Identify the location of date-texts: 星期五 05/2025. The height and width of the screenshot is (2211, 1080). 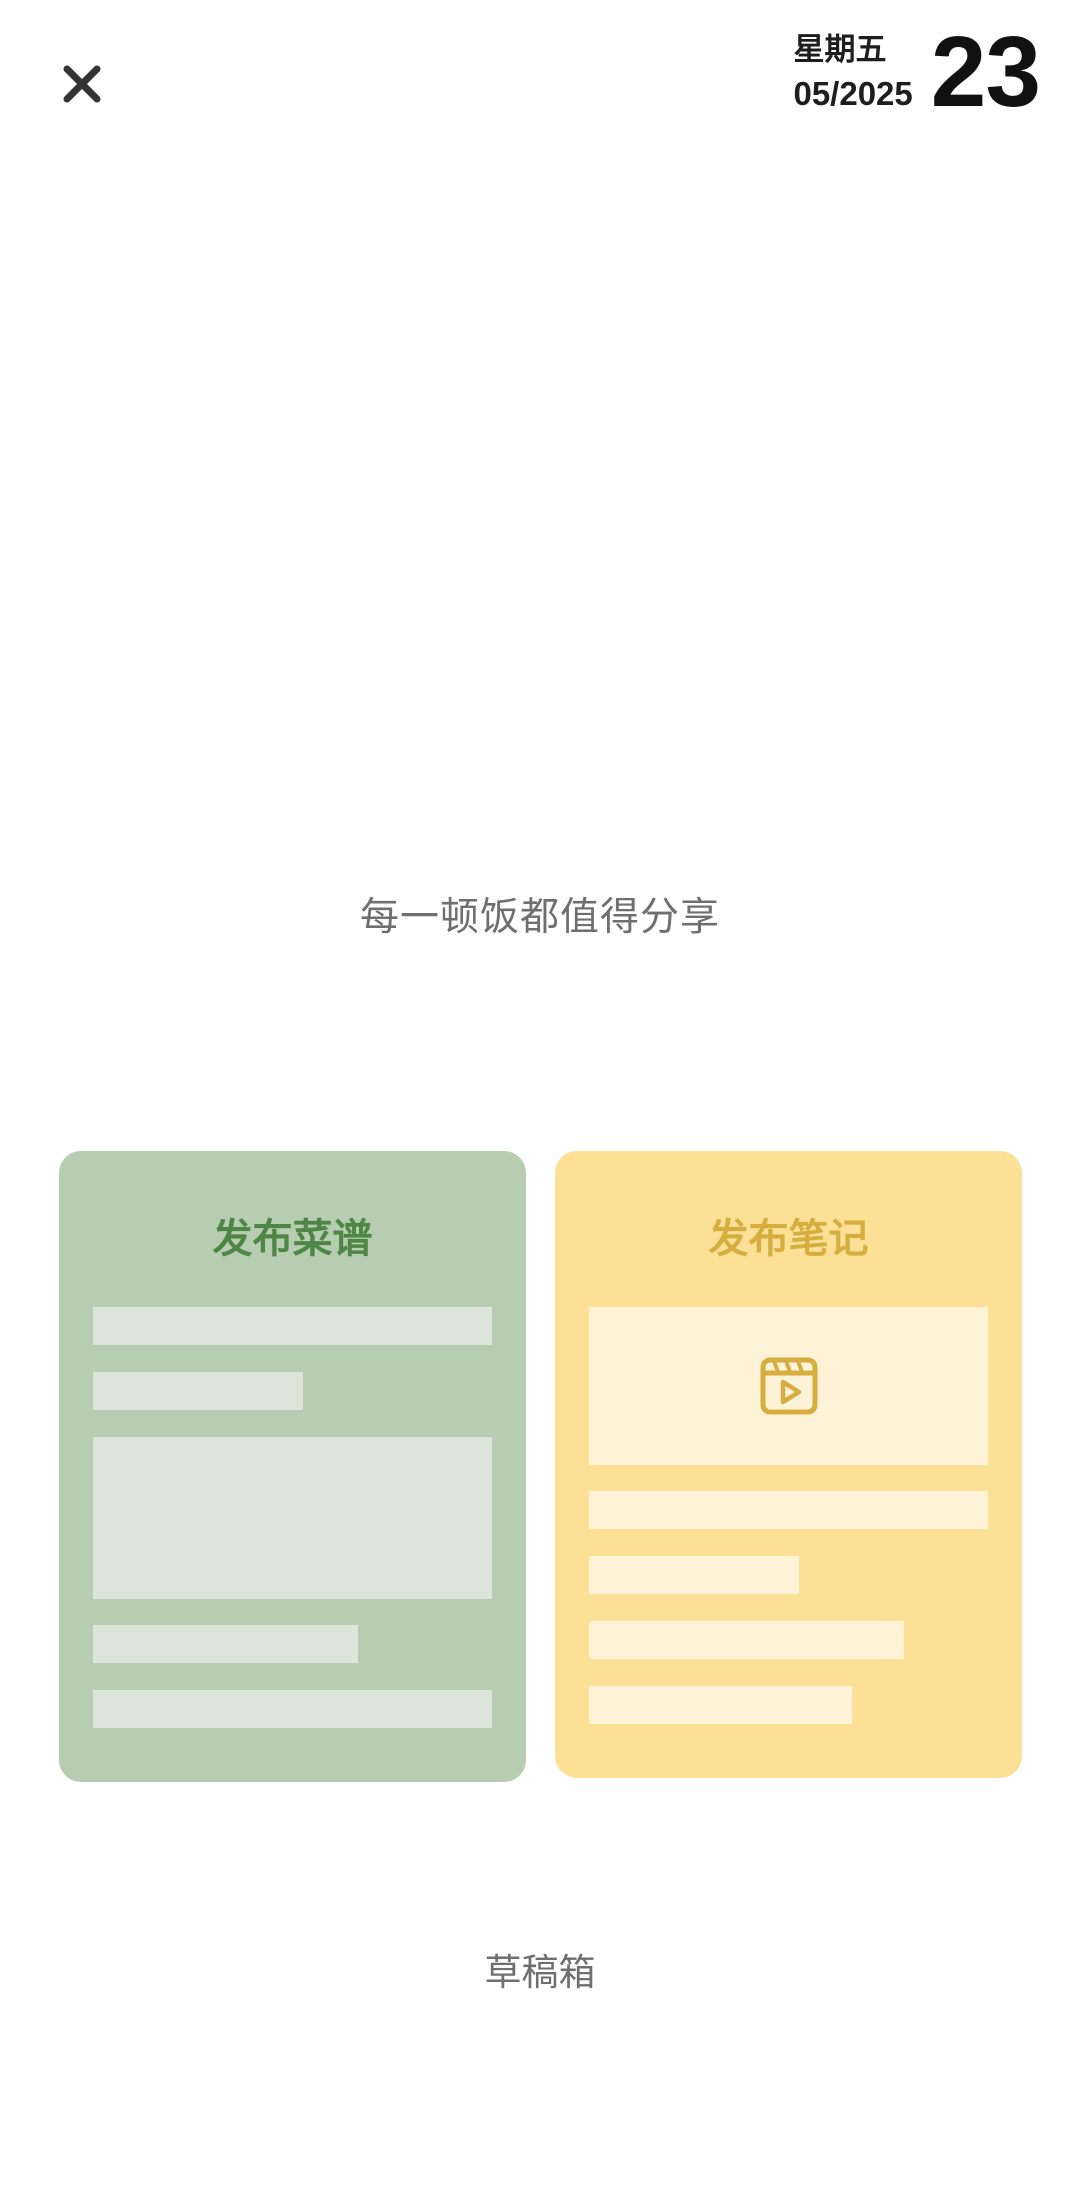
(852, 72).